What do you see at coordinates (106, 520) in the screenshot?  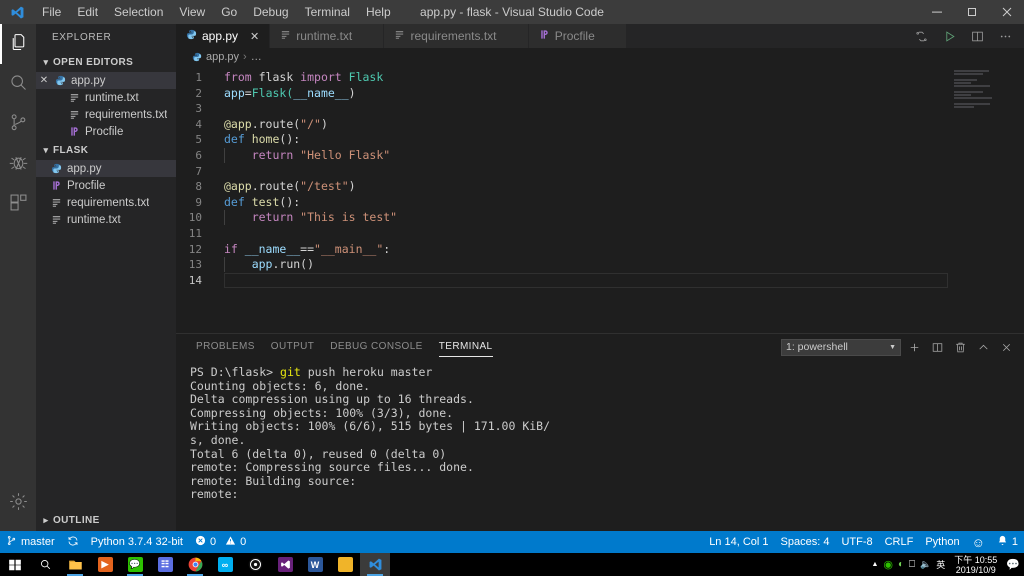 I see `section-outline: ▸ OUTLINE` at bounding box center [106, 520].